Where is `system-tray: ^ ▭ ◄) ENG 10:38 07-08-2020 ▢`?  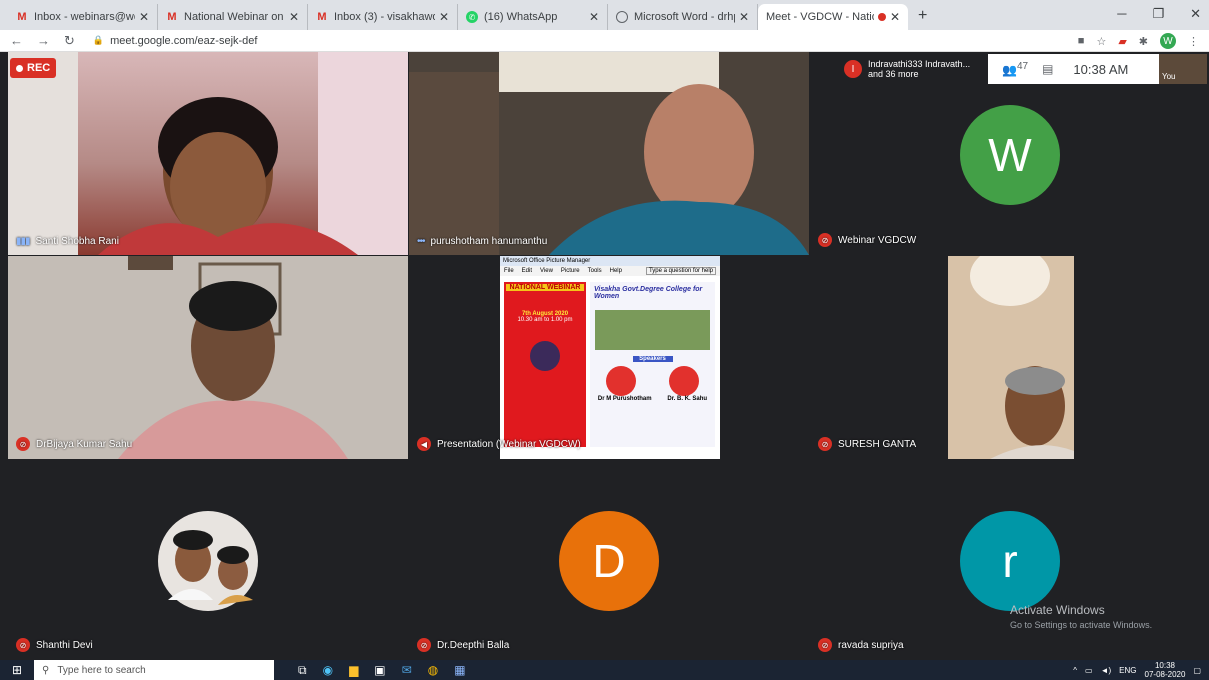 system-tray: ^ ▭ ◄) ENG 10:38 07-08-2020 ▢ is located at coordinates (1137, 670).